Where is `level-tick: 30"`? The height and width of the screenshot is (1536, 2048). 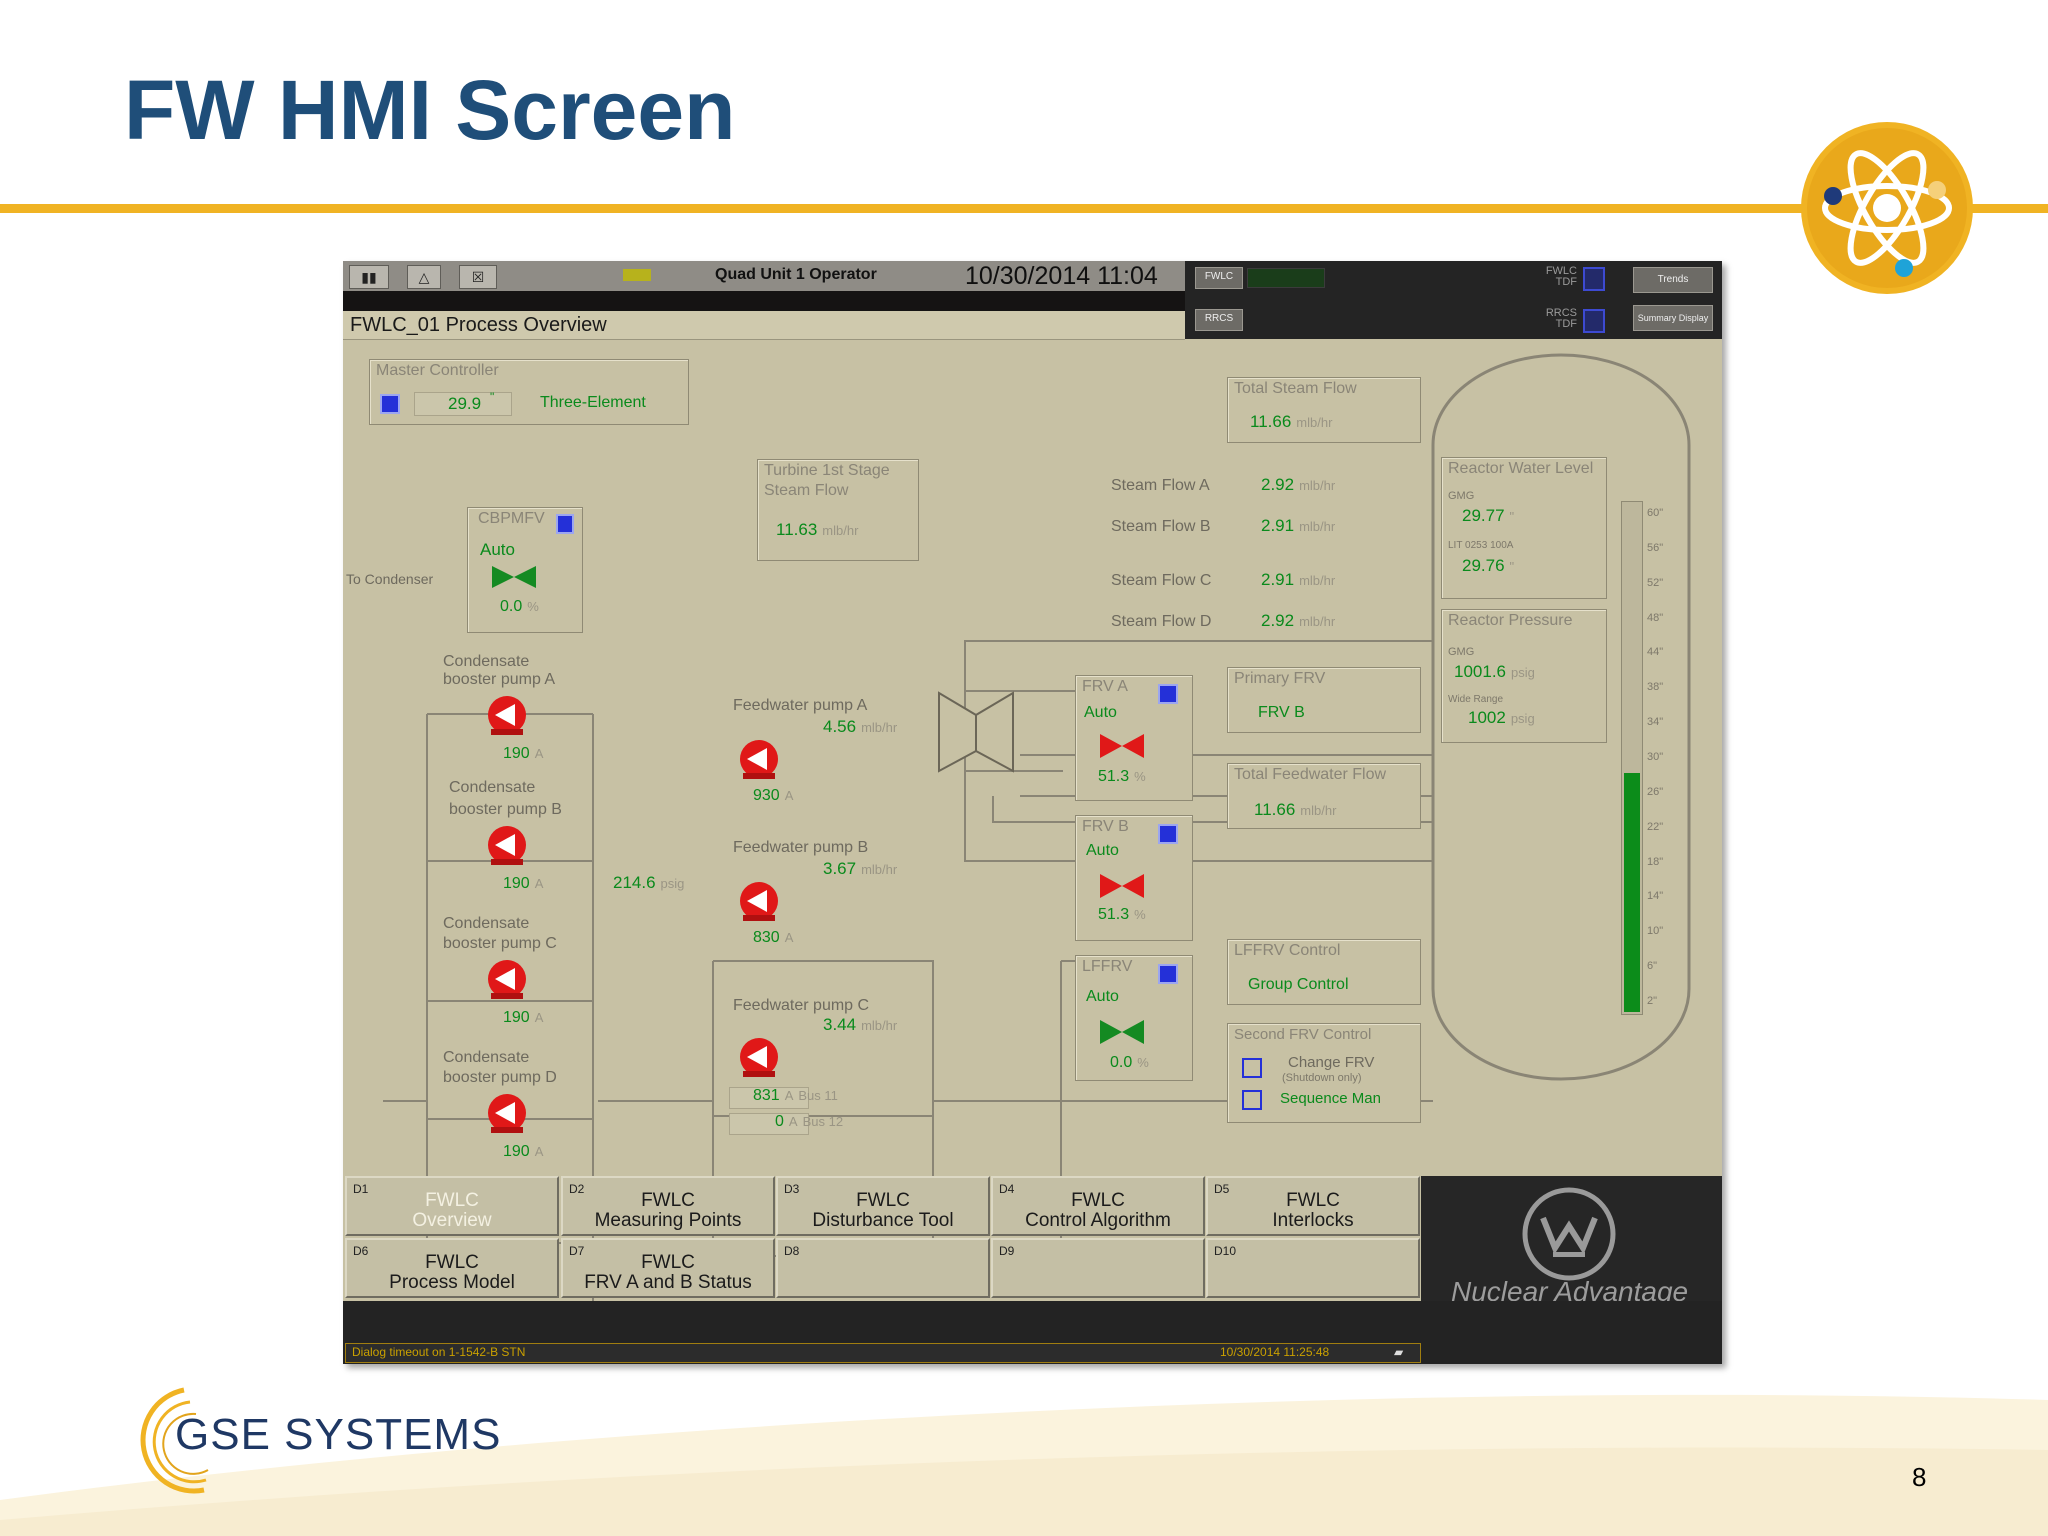 level-tick: 30" is located at coordinates (1655, 757).